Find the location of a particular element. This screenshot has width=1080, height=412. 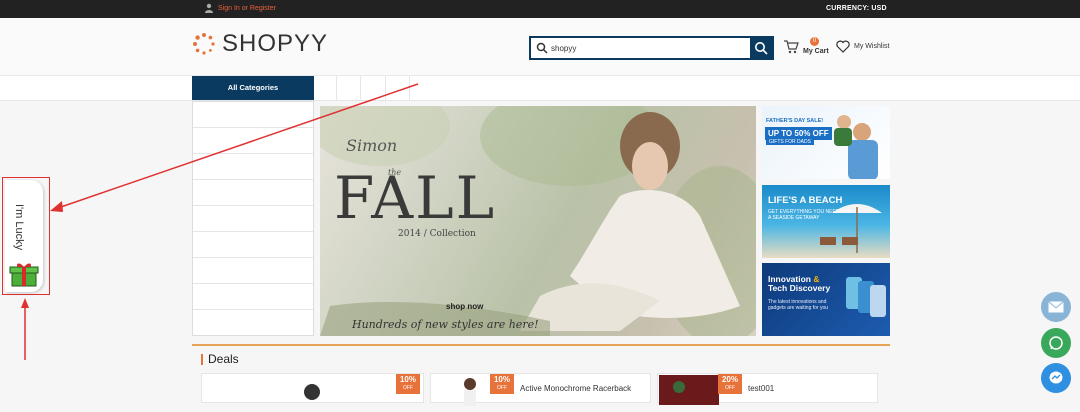

ad-sub: GIFTS FOR DADS is located at coordinates (790, 142).